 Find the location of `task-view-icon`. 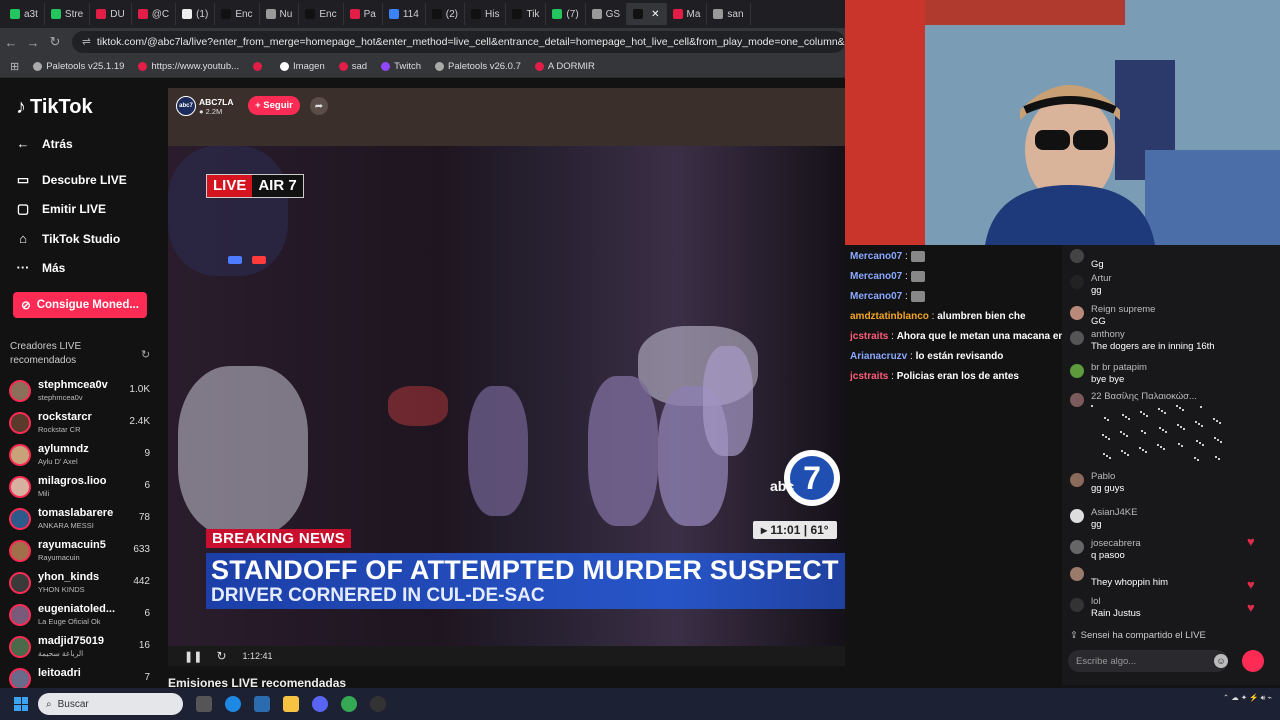

task-view-icon is located at coordinates (204, 704).